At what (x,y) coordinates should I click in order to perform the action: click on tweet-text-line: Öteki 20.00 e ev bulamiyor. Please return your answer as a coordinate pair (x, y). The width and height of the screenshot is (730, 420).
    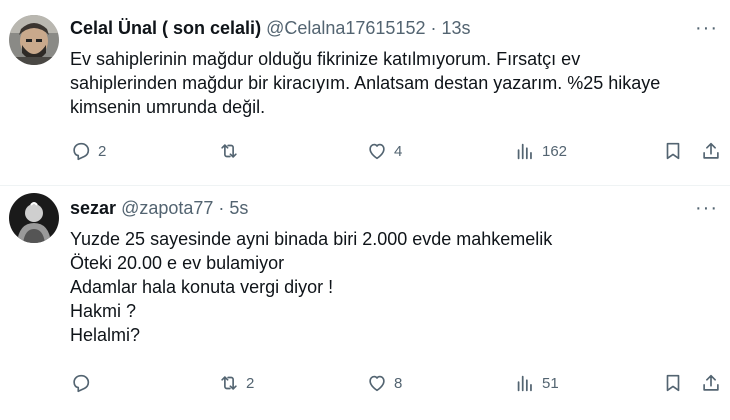
    Looking at the image, I should click on (177, 263).